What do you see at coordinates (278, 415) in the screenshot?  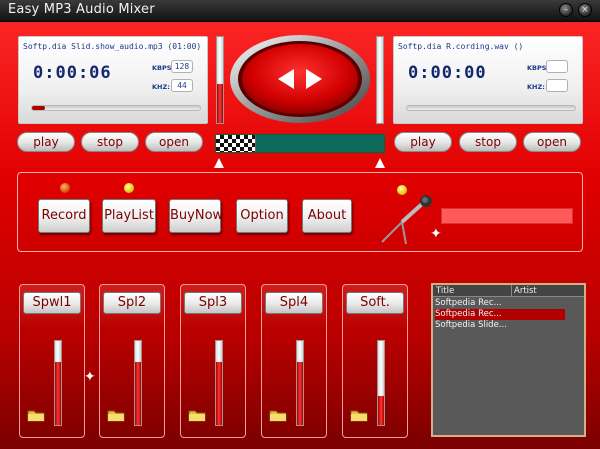 I see `channel-4-folder-icon` at bounding box center [278, 415].